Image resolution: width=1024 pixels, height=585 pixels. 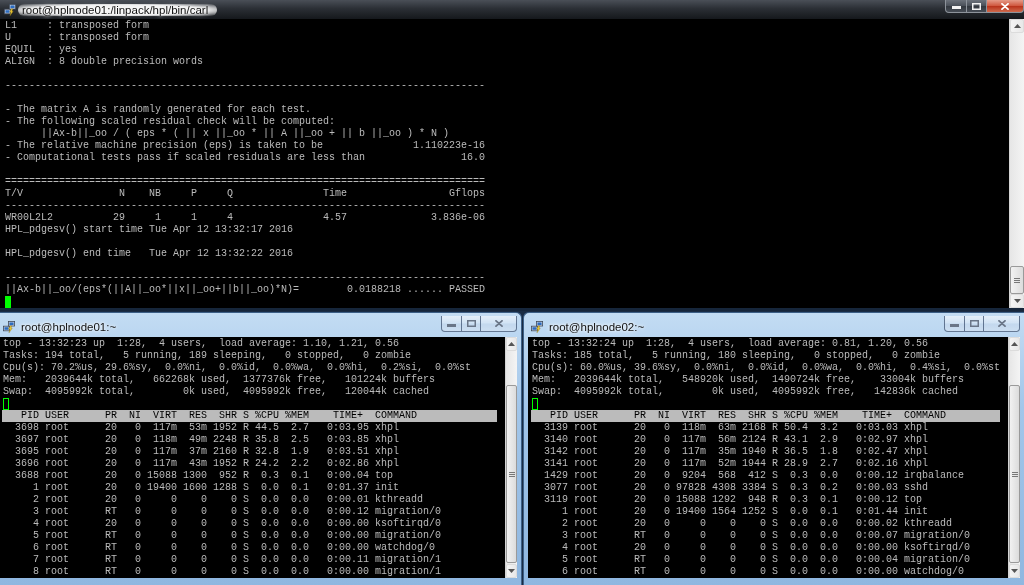 What do you see at coordinates (348, 428) in the screenshot?
I see `table-cell: 0:03.95` at bounding box center [348, 428].